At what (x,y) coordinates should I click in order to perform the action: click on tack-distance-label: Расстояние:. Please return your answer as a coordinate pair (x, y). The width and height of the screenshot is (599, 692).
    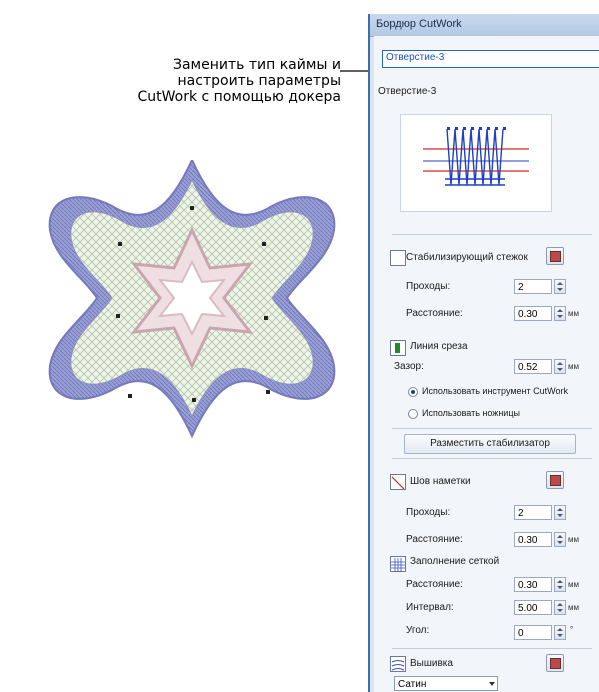
    Looking at the image, I should click on (434, 539).